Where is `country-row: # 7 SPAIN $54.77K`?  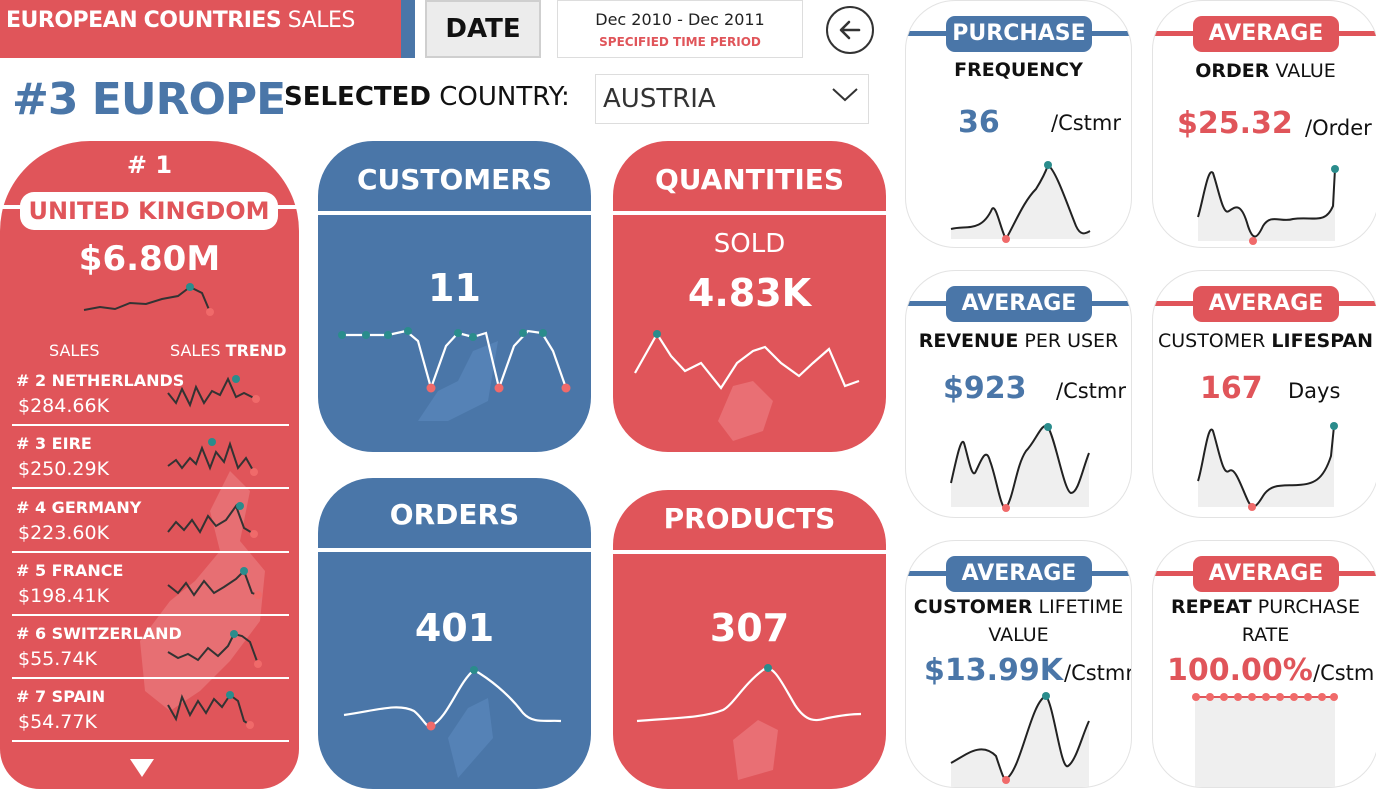
country-row: # 7 SPAIN $54.77K is located at coordinates (150, 710).